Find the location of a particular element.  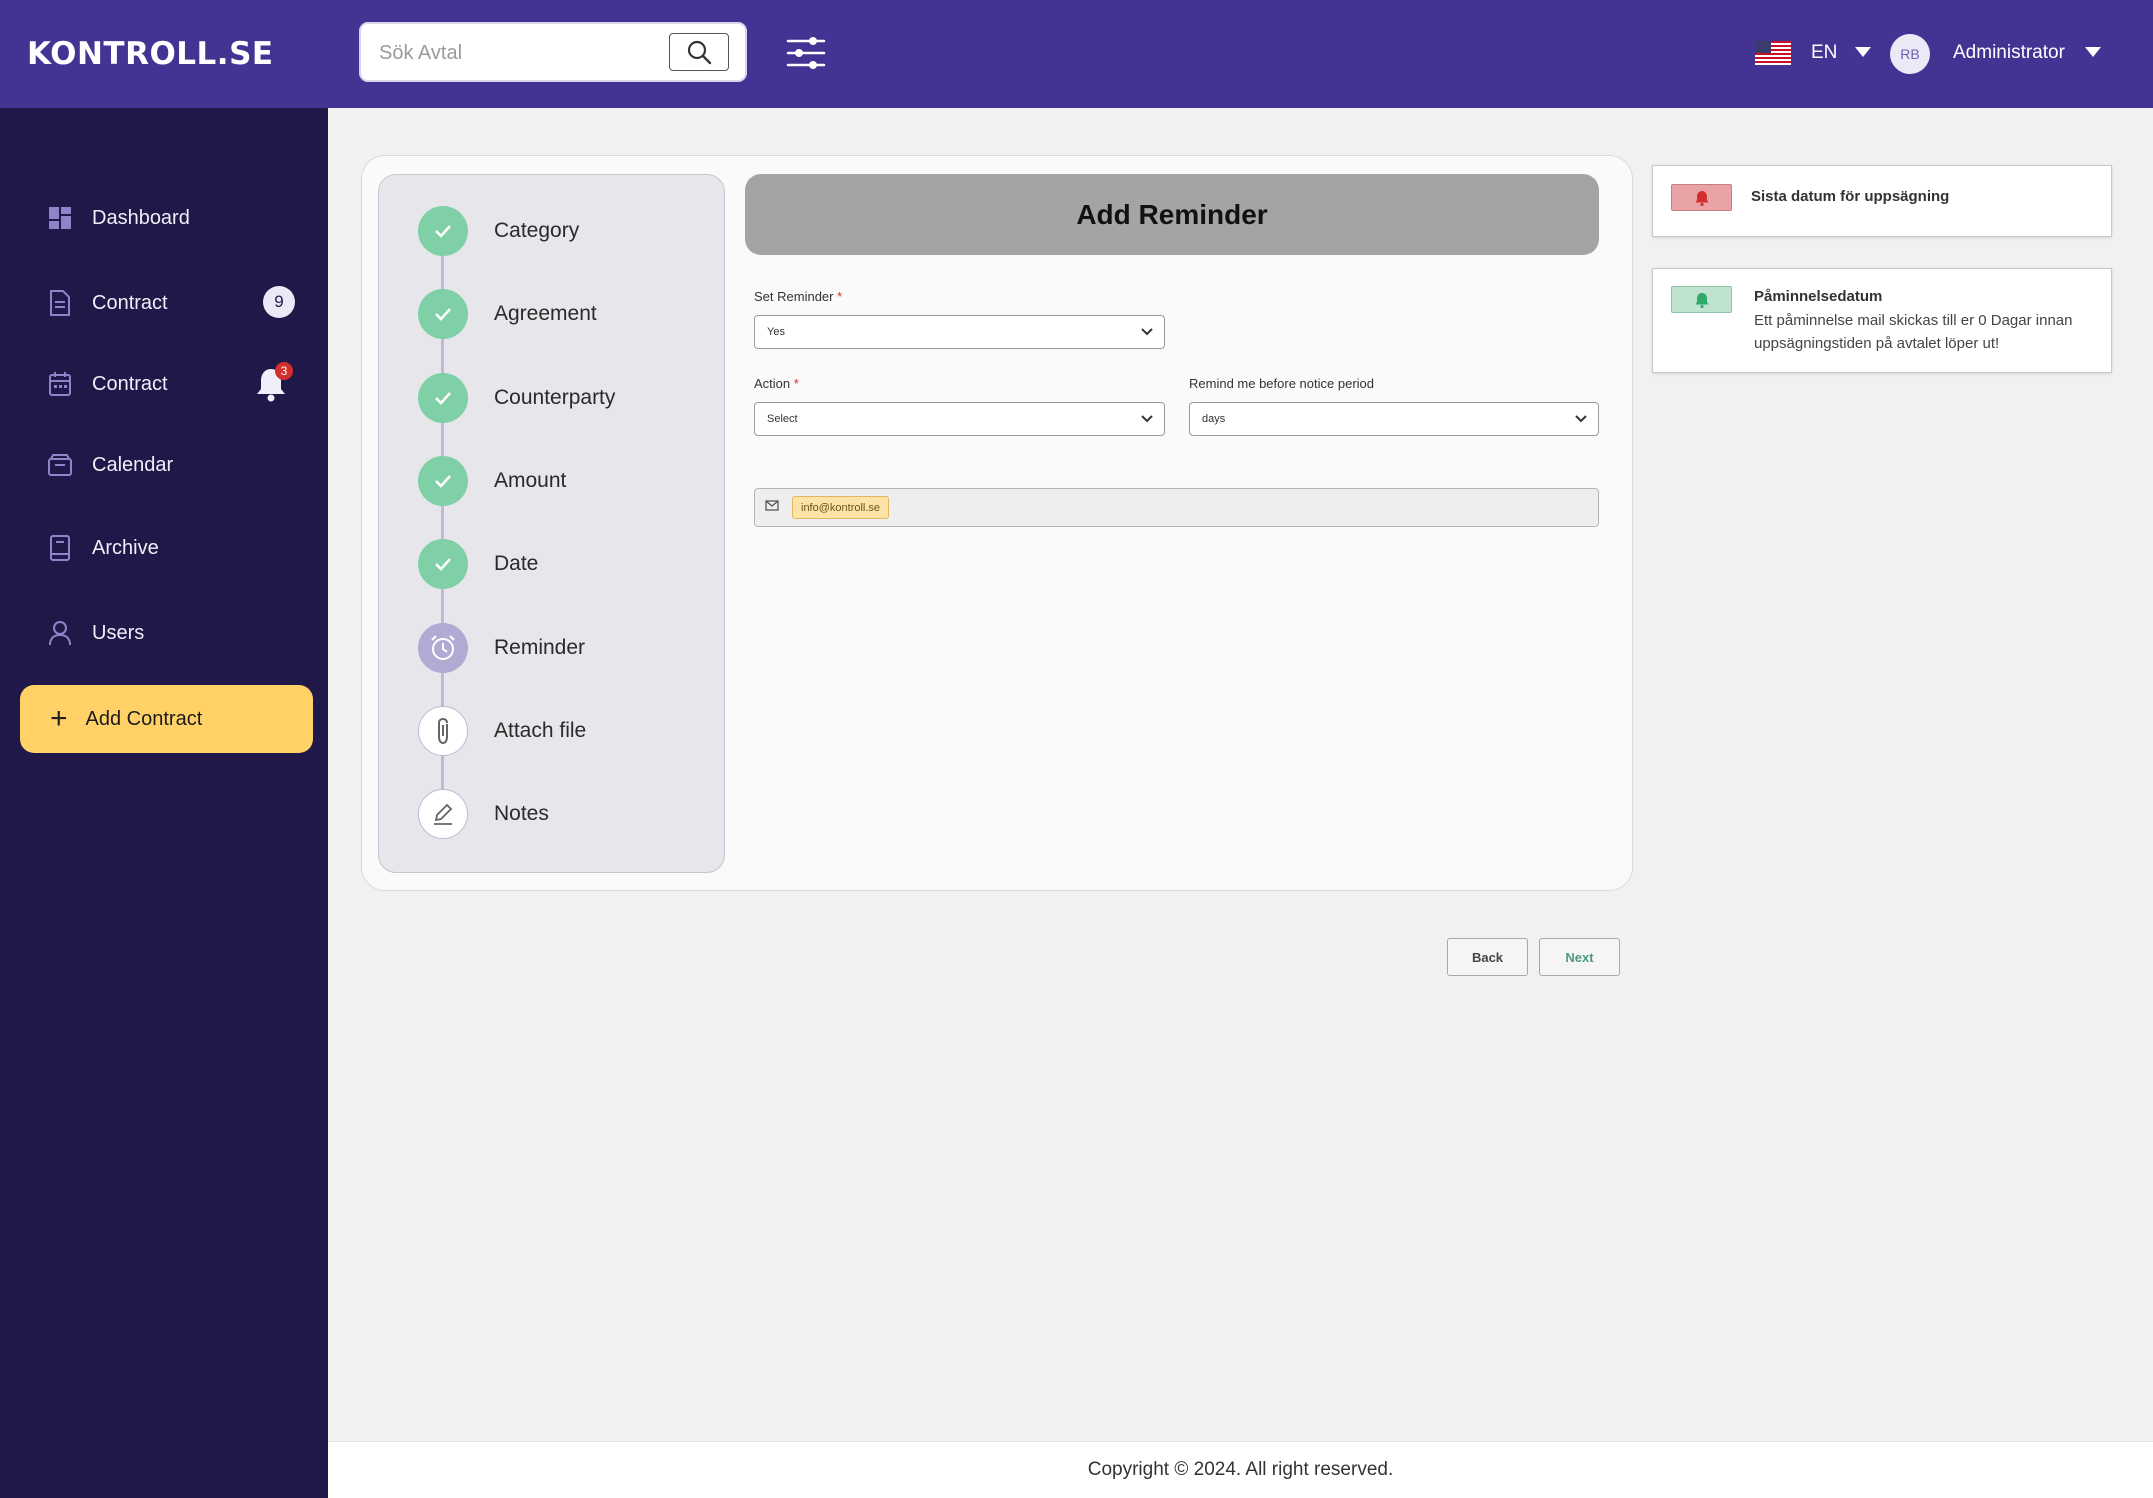

action-select: Select is located at coordinates (959, 419).